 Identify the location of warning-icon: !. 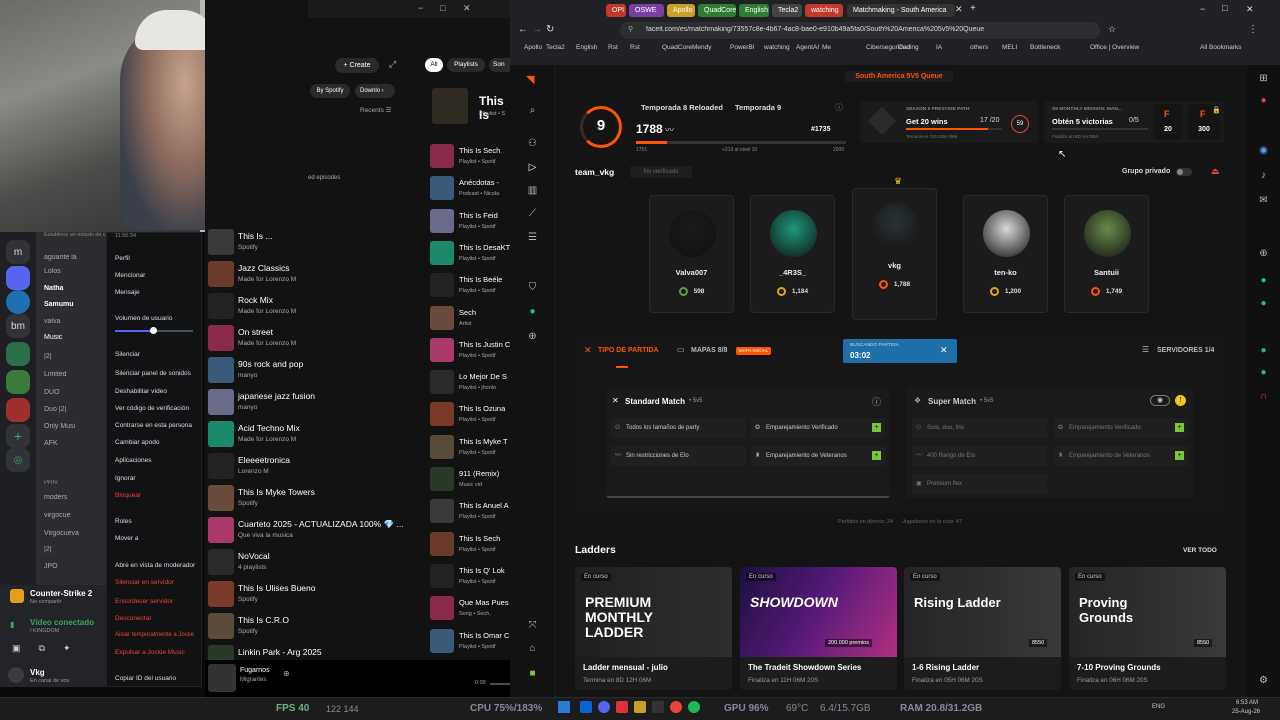
(1180, 400).